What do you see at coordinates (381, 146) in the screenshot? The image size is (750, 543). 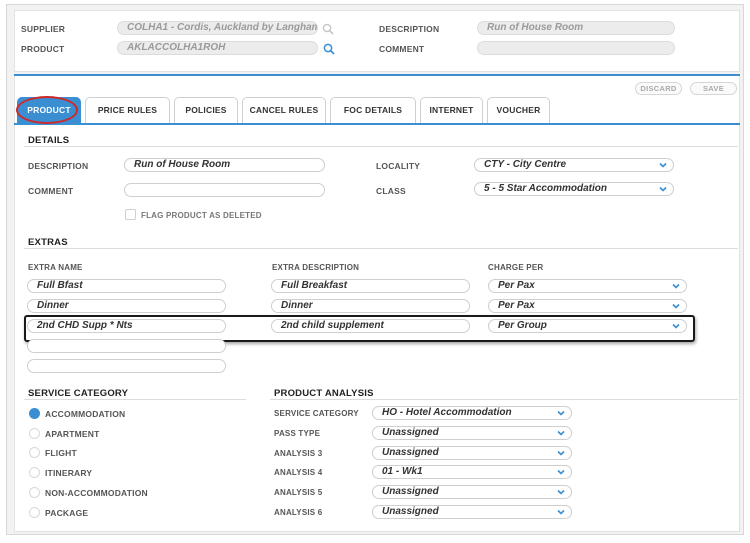 I see `details-rule` at bounding box center [381, 146].